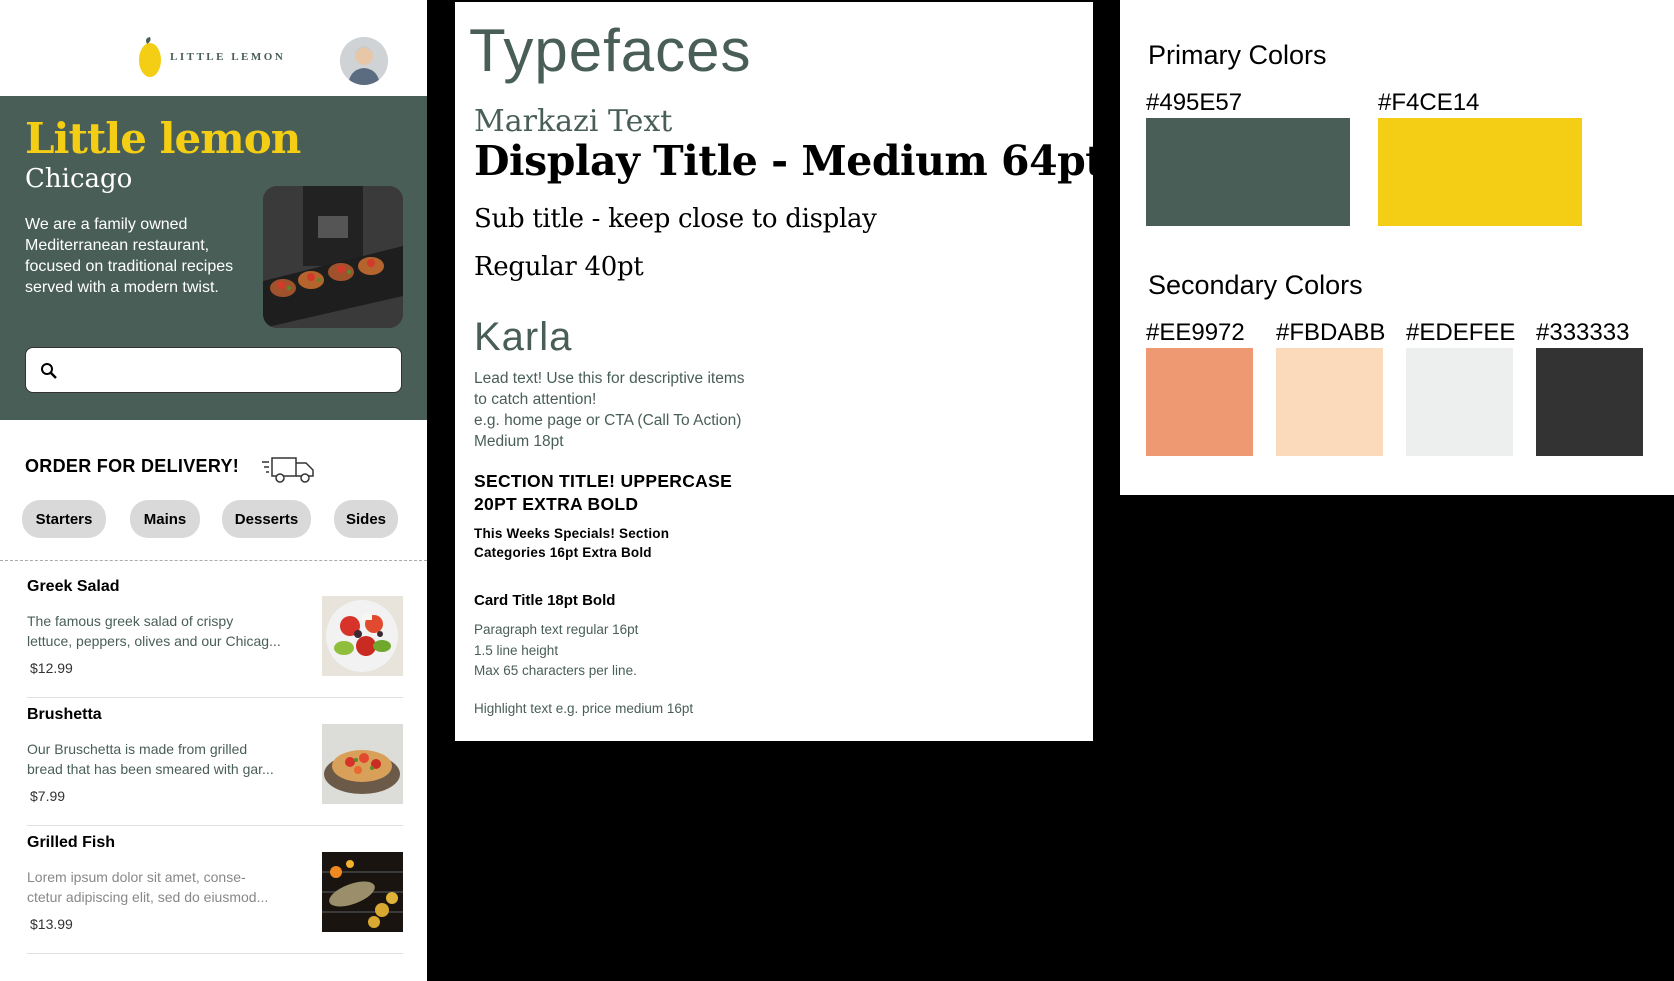 The image size is (1674, 981). What do you see at coordinates (1583, 332) in the screenshot?
I see `secondary-color-hex: #333333` at bounding box center [1583, 332].